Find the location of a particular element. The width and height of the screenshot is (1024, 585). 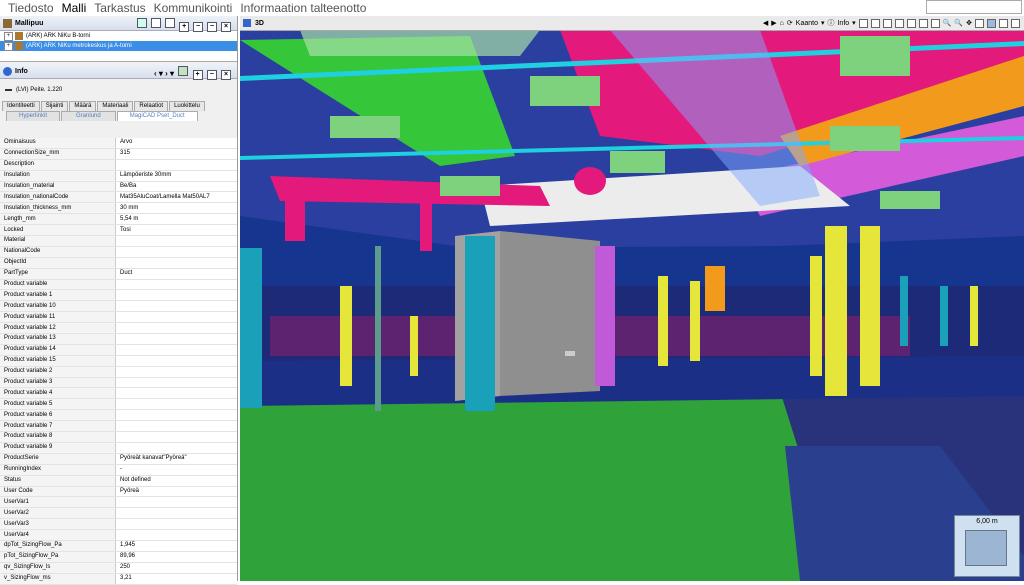

rotate-icon: ⟳ is located at coordinates (790, 23).